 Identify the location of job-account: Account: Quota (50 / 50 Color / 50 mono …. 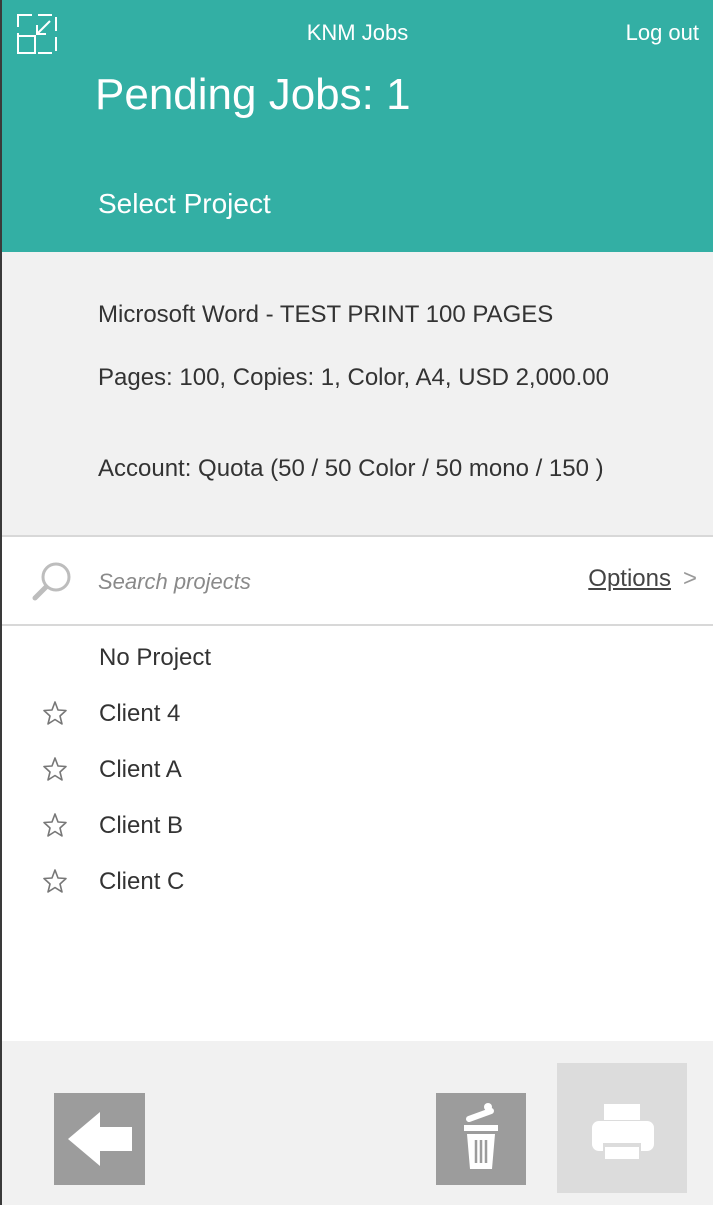
(351, 468).